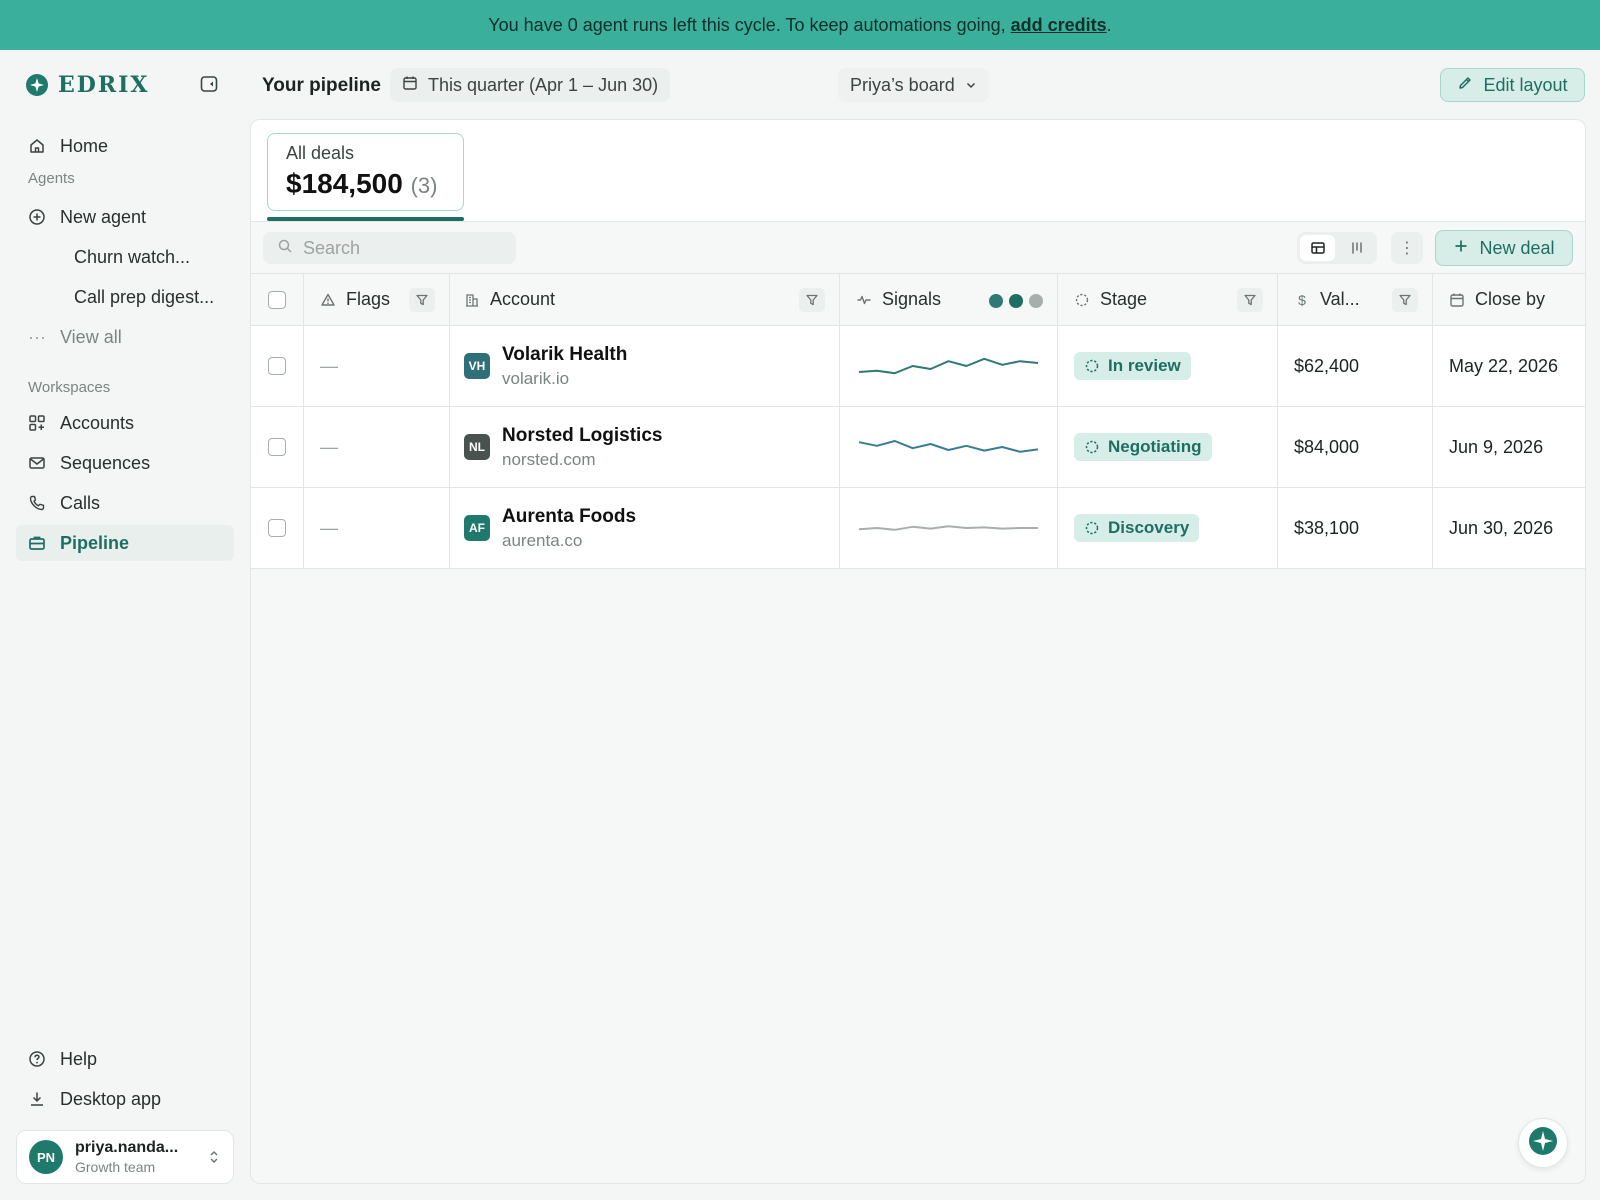 This screenshot has height=1200, width=1600. I want to click on more-options-icon: ⋮, so click(1407, 248).